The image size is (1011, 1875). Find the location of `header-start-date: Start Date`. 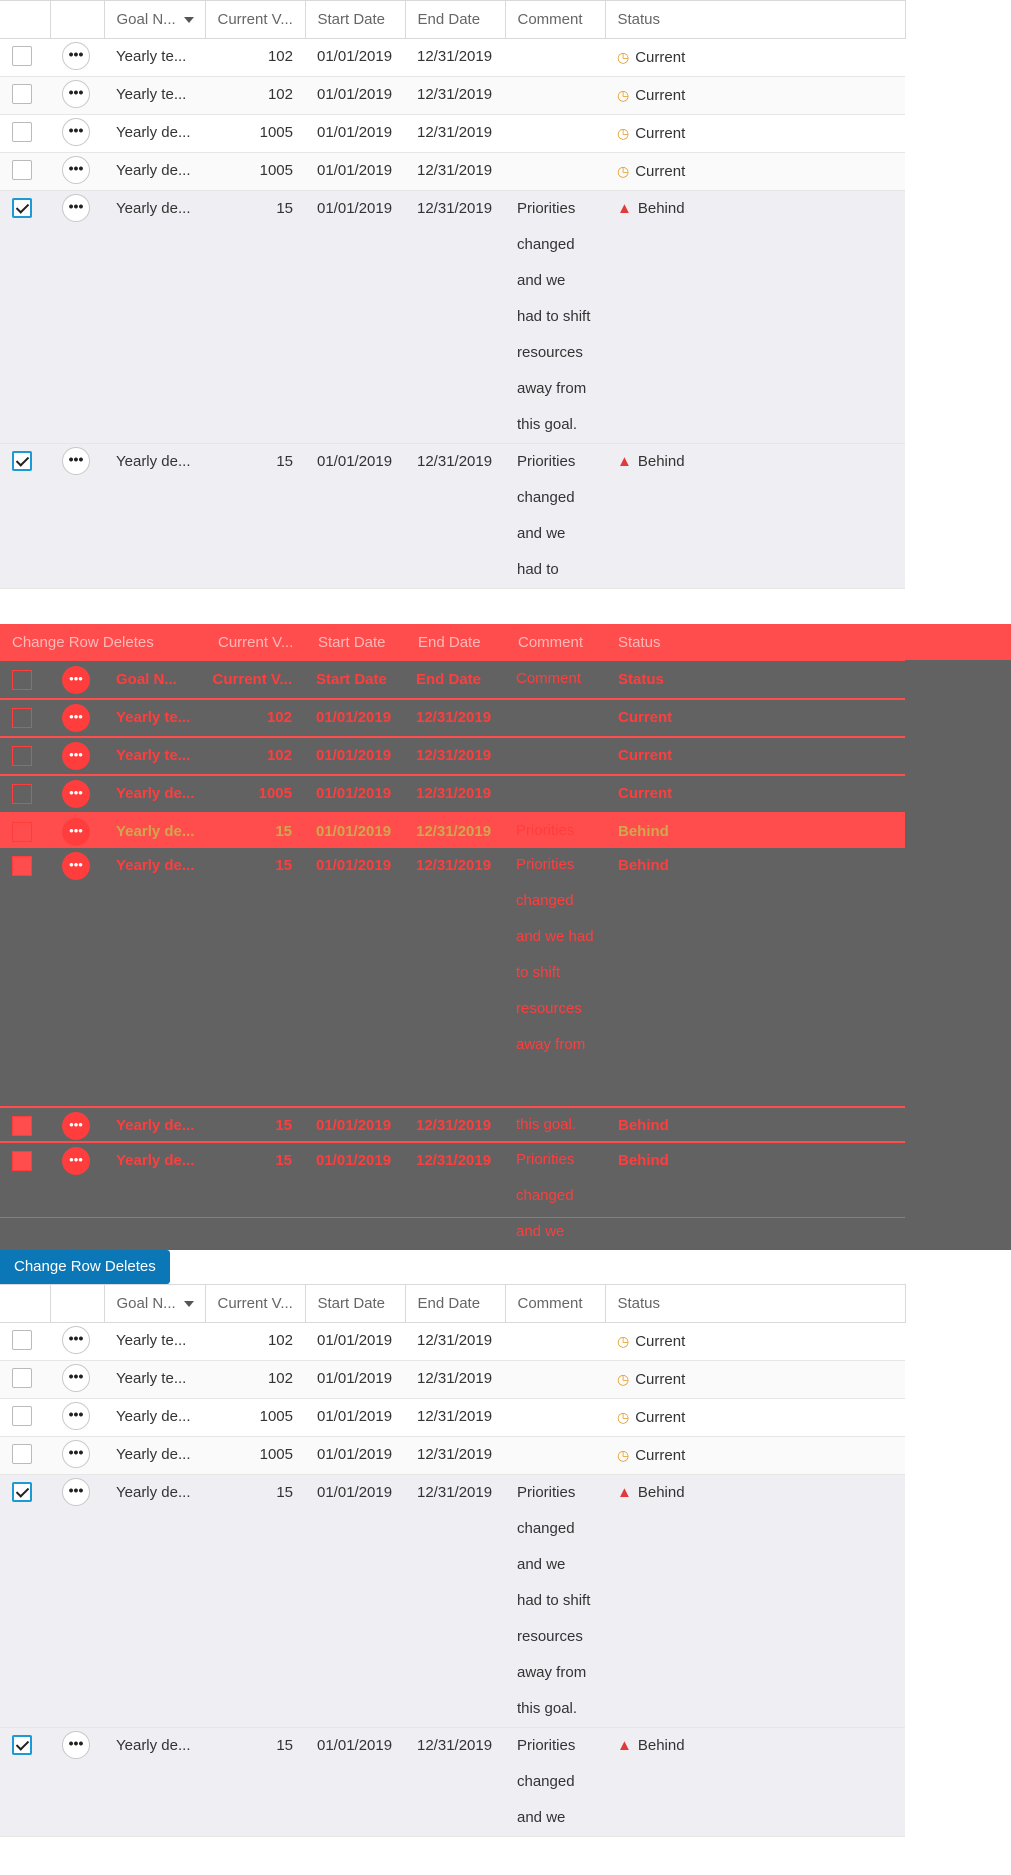

header-start-date: Start Date is located at coordinates (355, 1303).